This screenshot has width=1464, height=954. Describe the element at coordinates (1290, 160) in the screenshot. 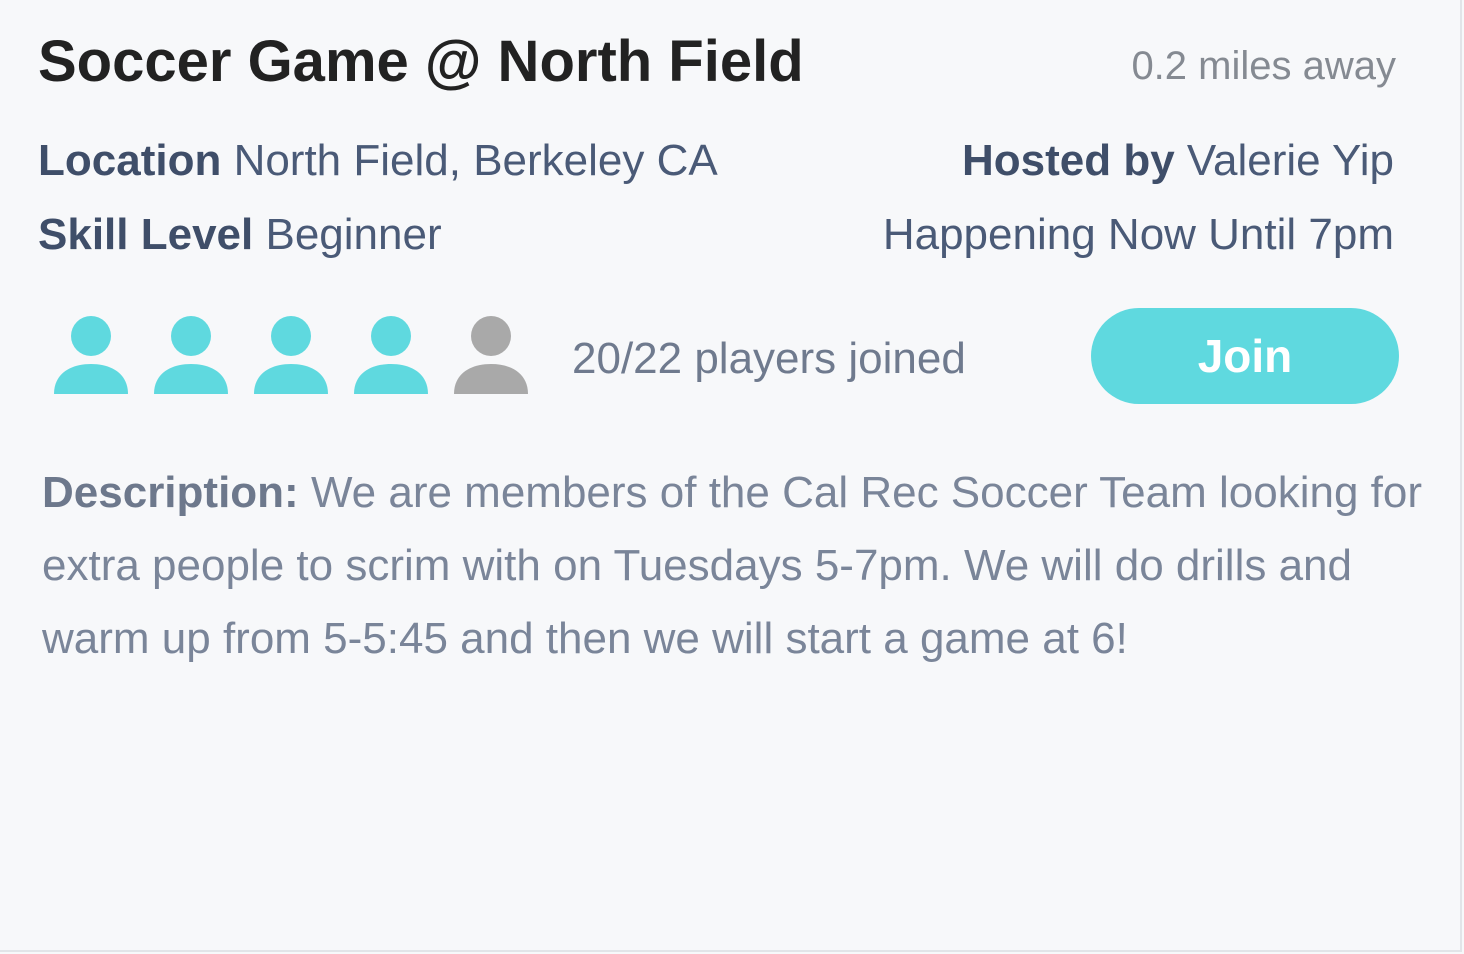

I see `host-value: Valerie Yip` at that location.